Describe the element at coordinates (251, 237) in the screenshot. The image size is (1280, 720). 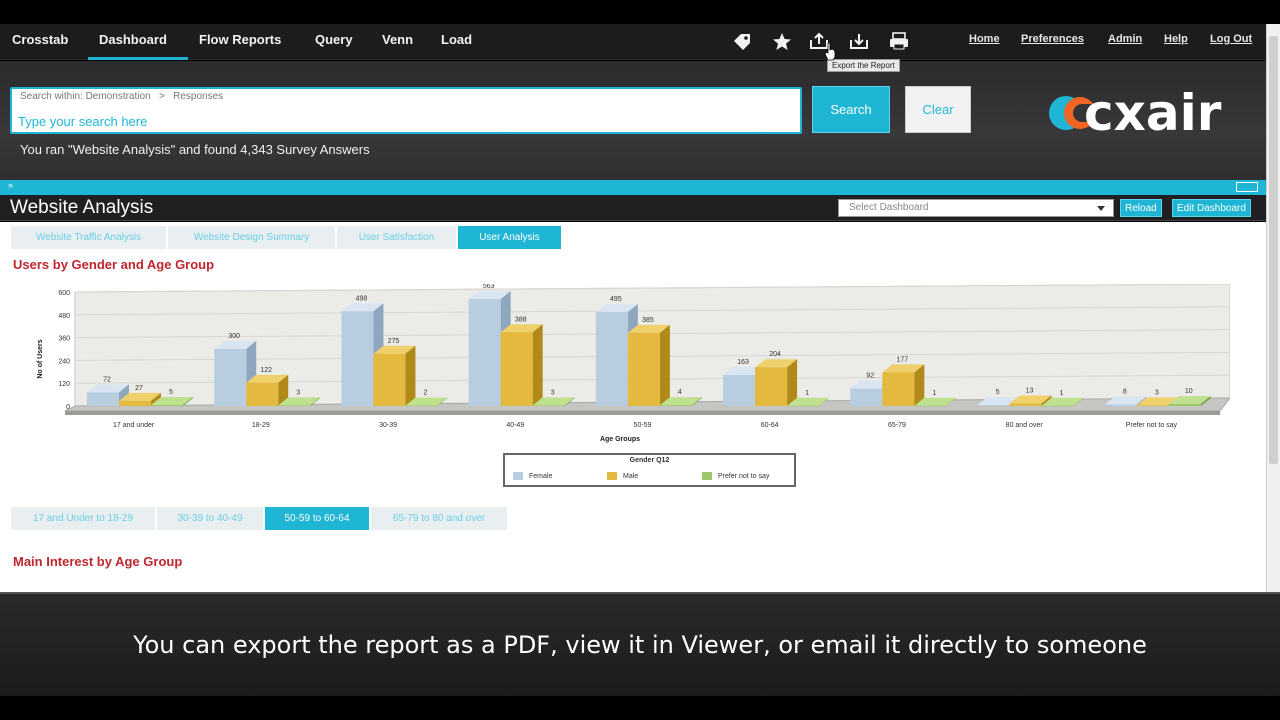
I see `tab-website-design-summary: Website Design Summary` at that location.